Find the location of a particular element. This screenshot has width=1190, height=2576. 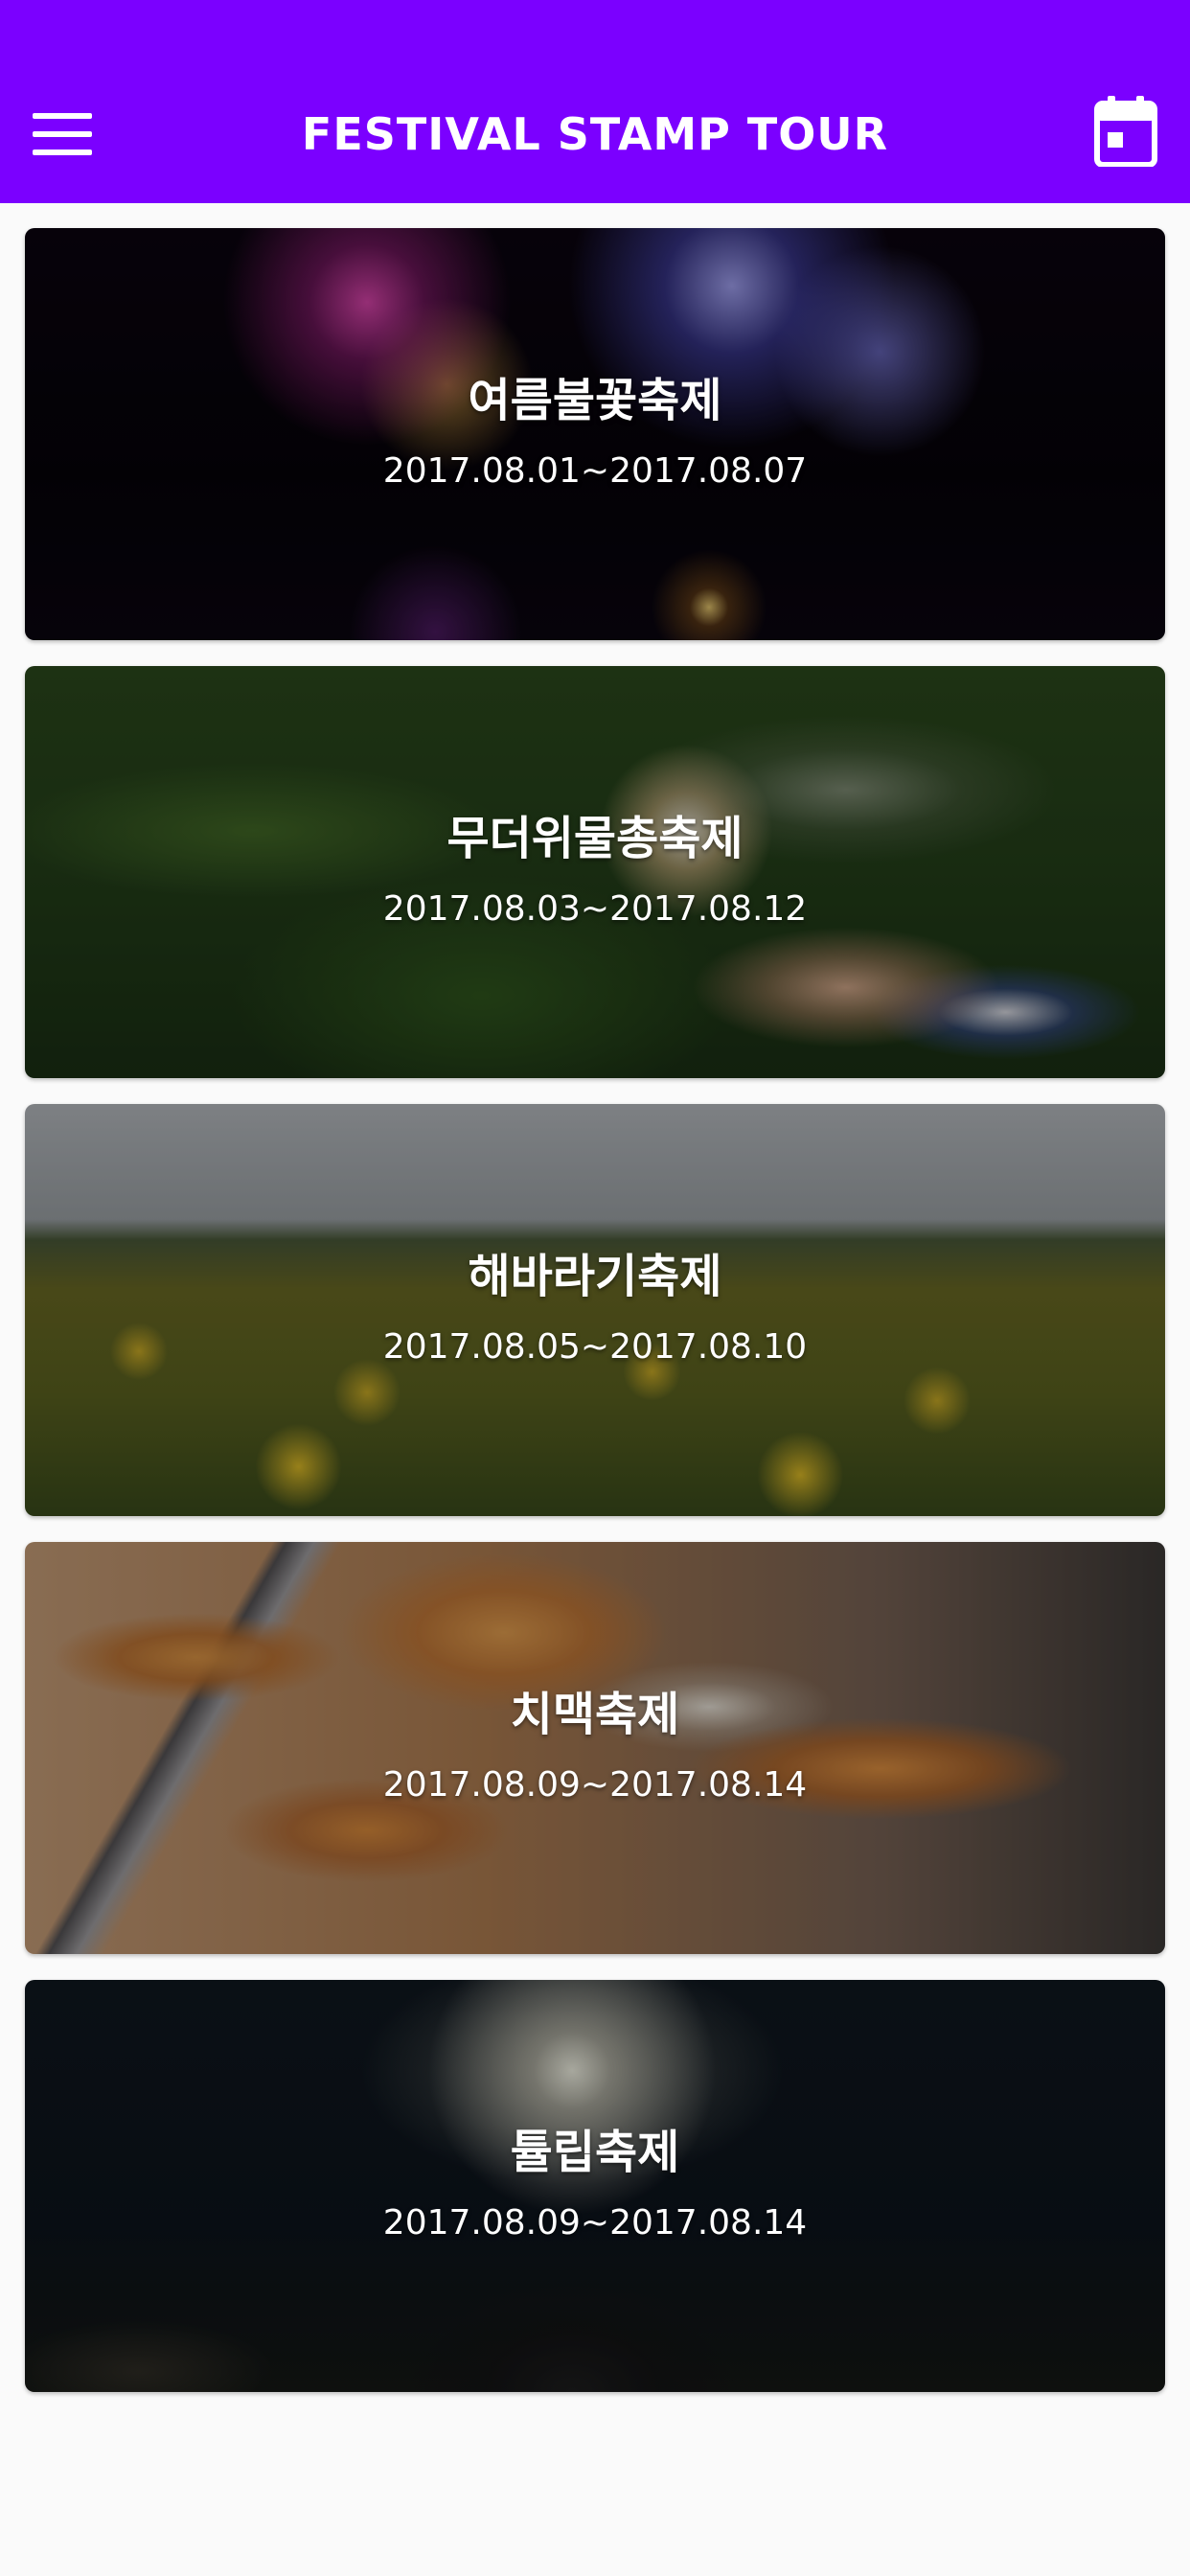

festival-name: 튤립축제 is located at coordinates (595, 2152).